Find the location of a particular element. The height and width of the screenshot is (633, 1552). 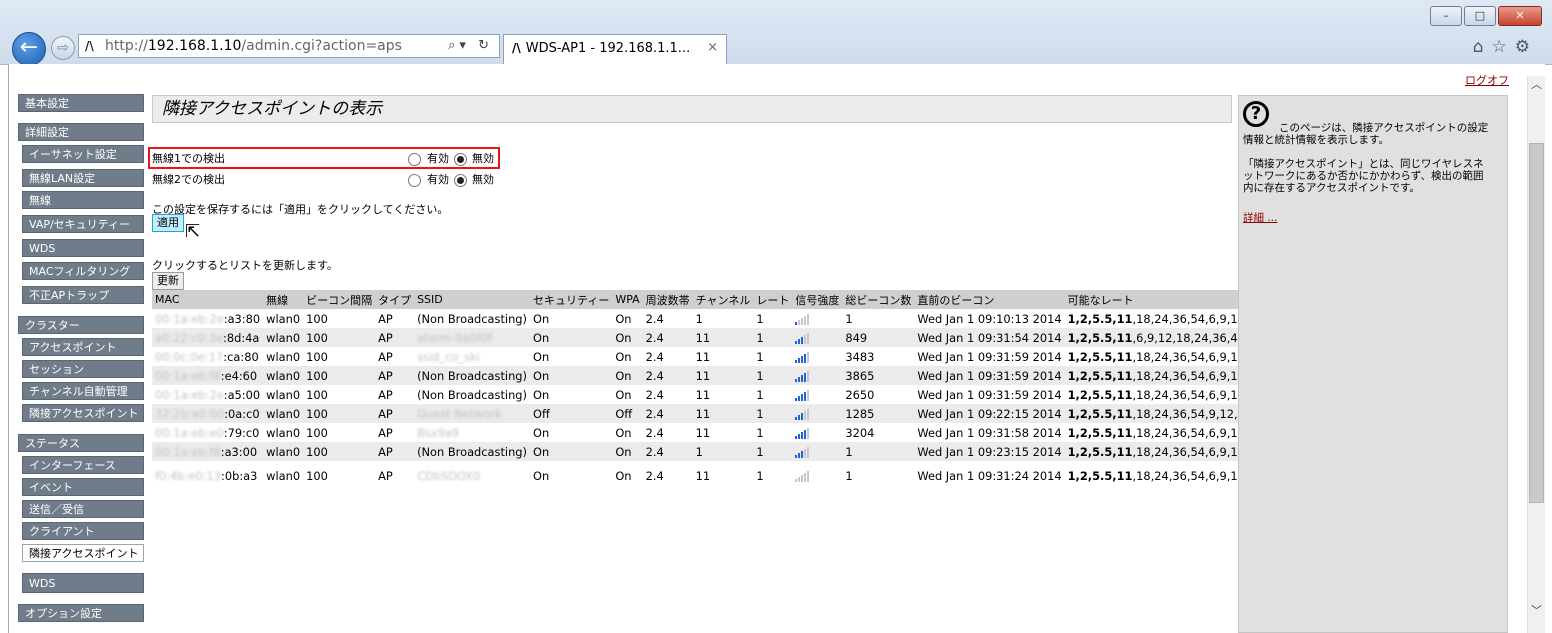

mac-suffix: :ca:80 is located at coordinates (241, 356).